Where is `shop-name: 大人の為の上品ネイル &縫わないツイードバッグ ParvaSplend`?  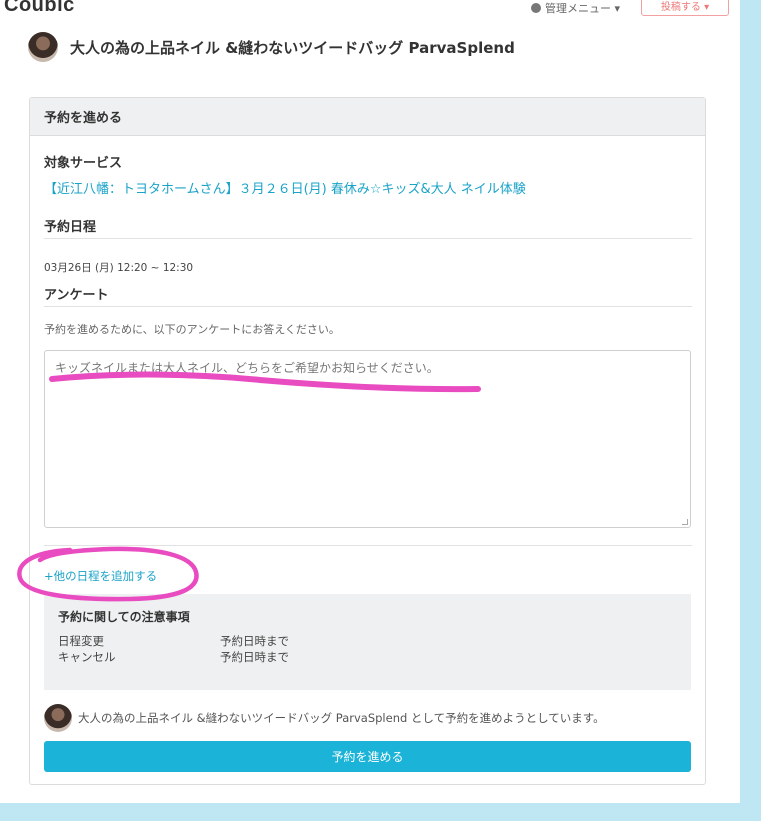
shop-name: 大人の為の上品ネイル &縫わないツイードバッグ ParvaSplend is located at coordinates (292, 47).